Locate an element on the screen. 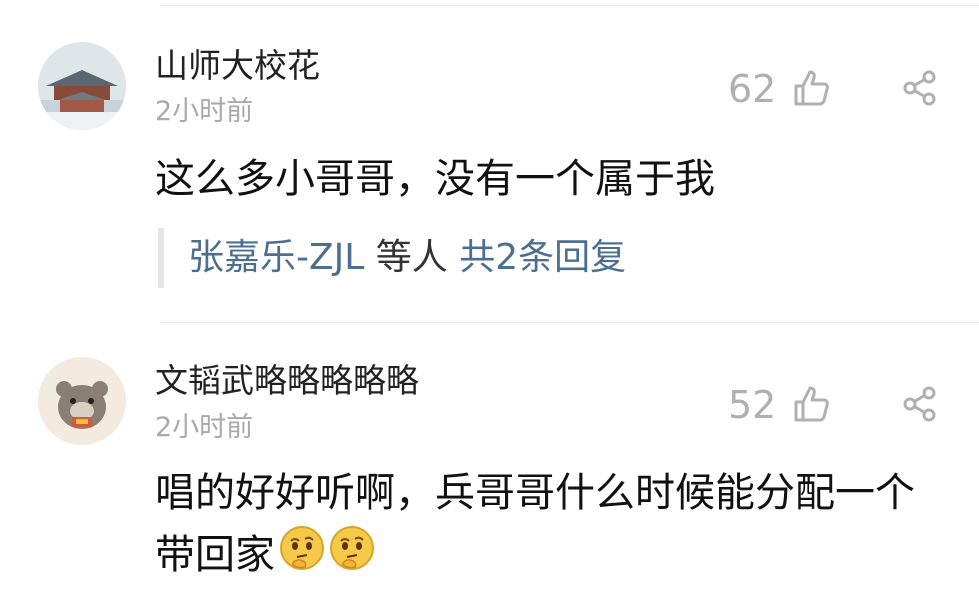 Image resolution: width=979 pixels, height=613 pixels. avatar-otter-cartoon-image is located at coordinates (82, 401).